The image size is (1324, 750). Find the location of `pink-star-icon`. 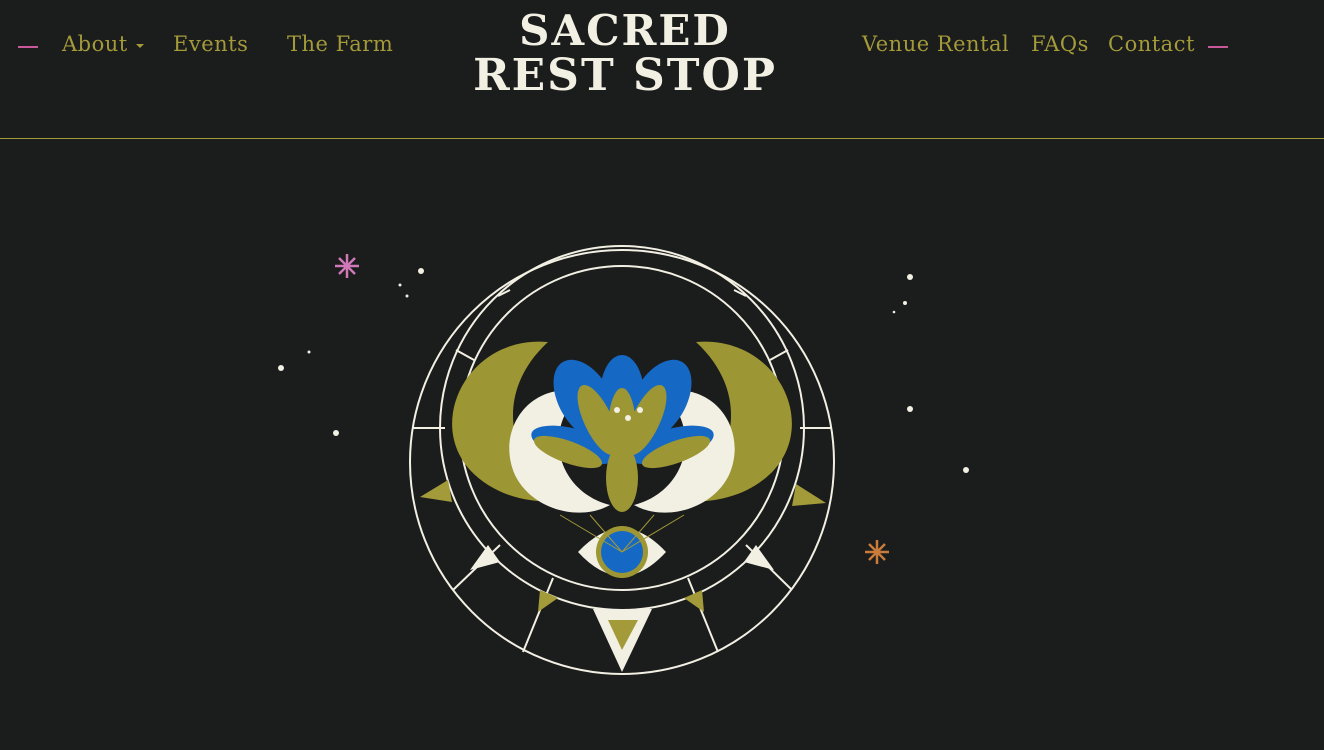

pink-star-icon is located at coordinates (347, 266).